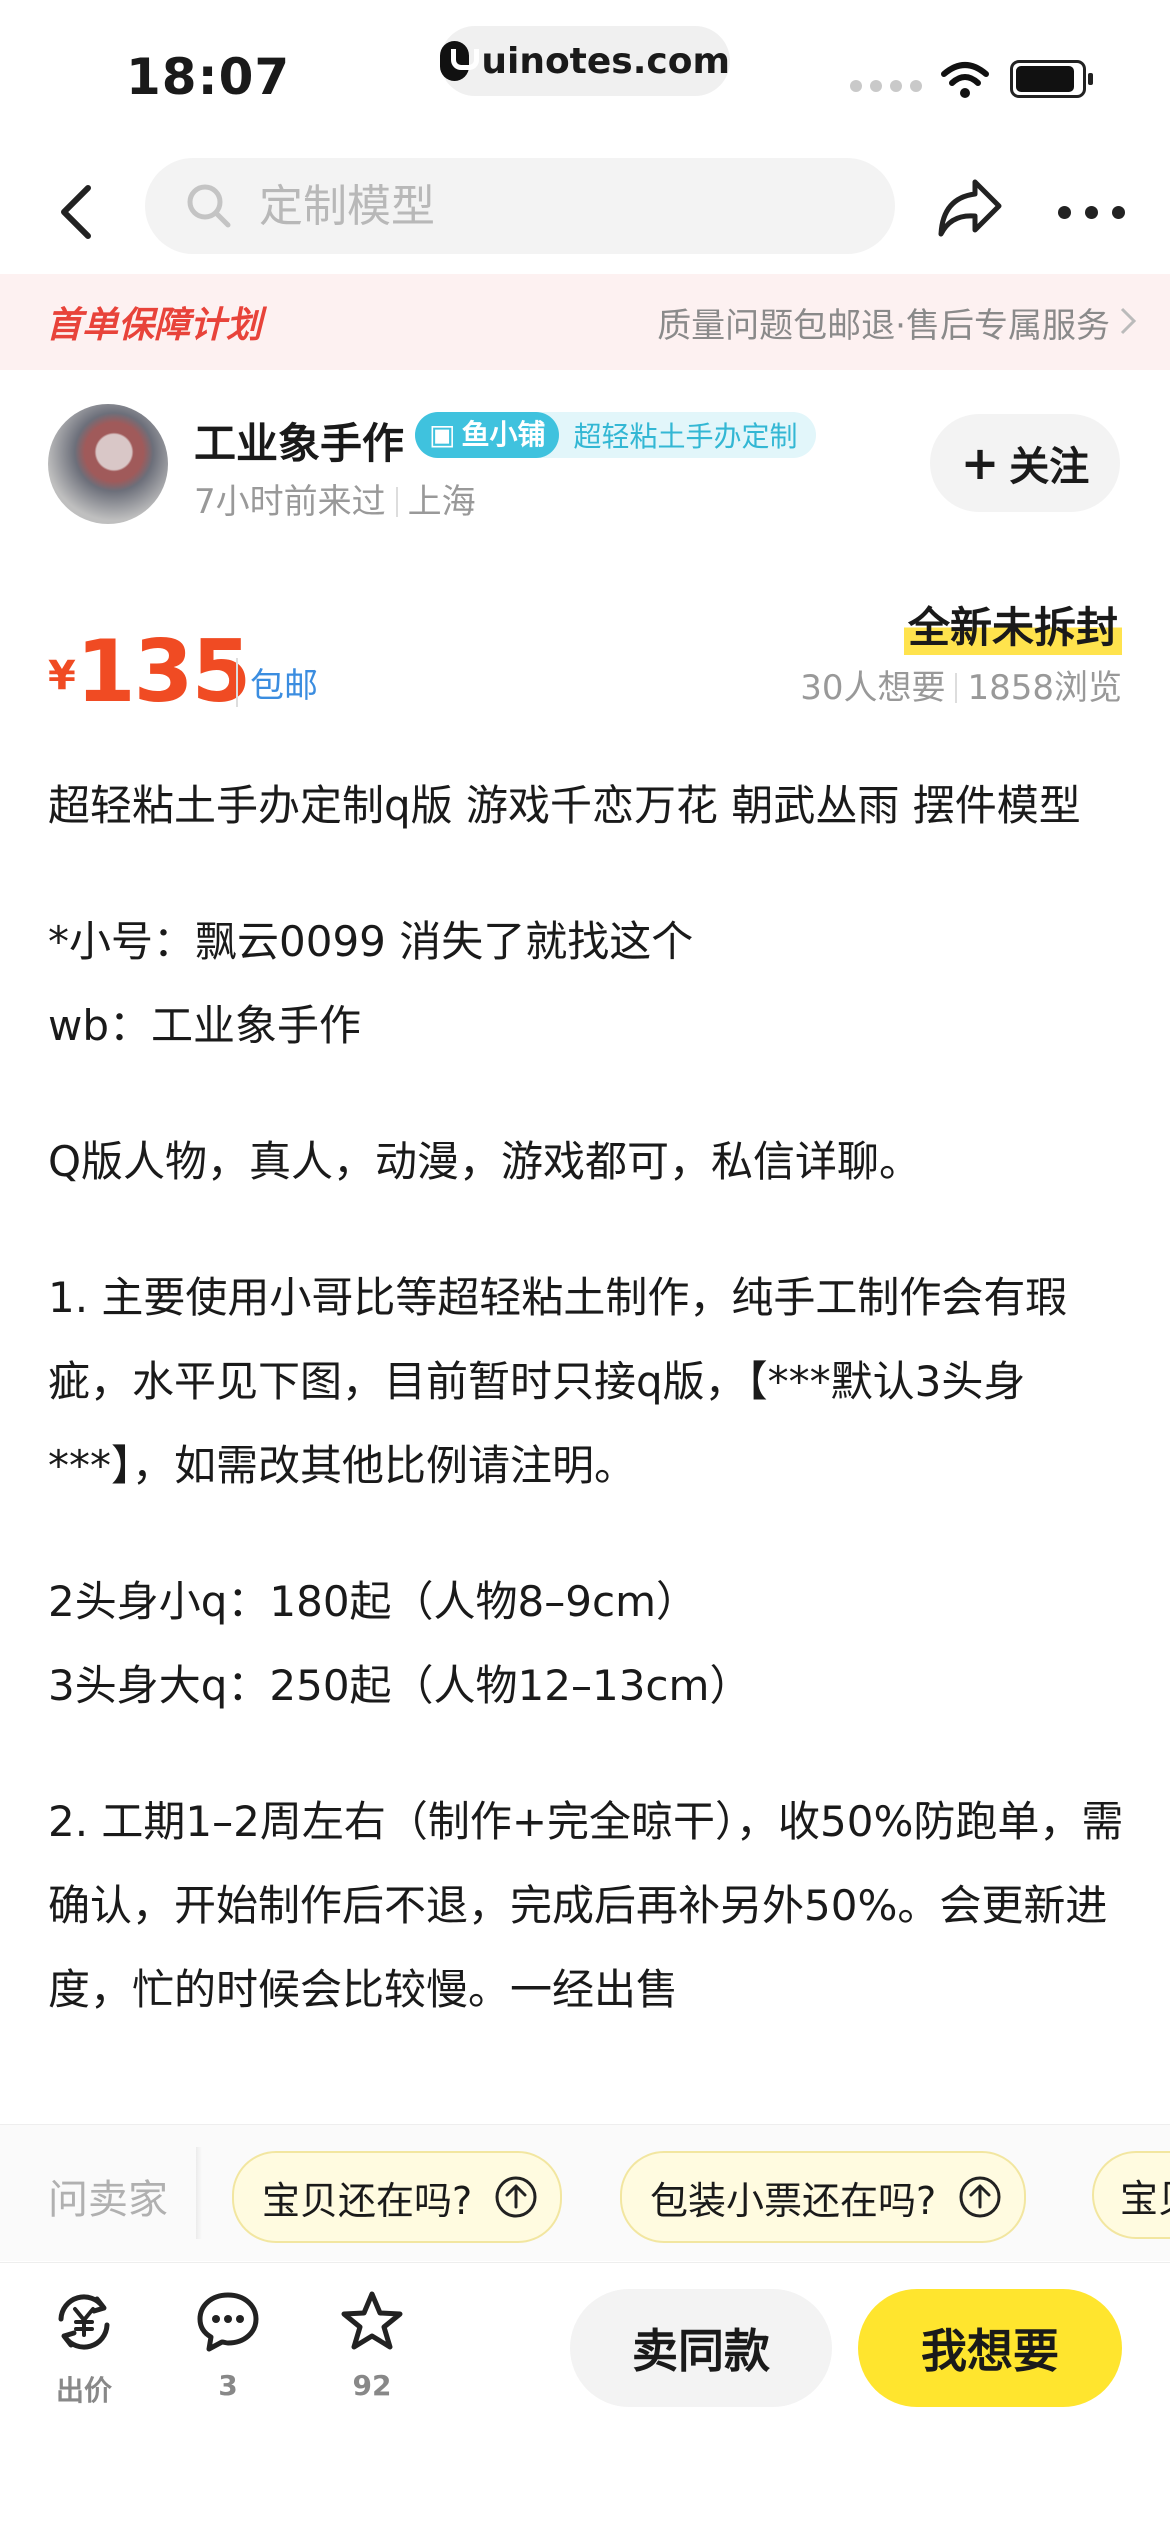 The image size is (1170, 2533). I want to click on signal-icon, so click(886, 86).